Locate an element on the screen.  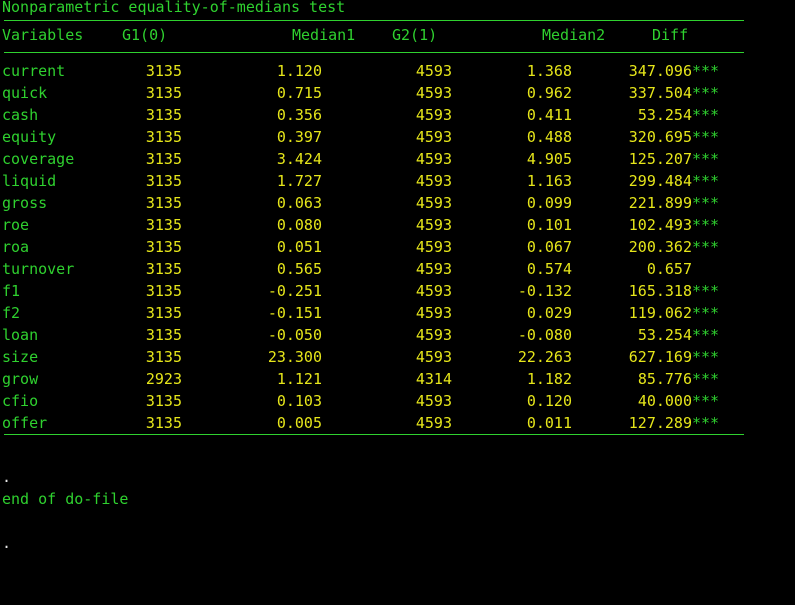
cell-diff: 127.289 is located at coordinates (660, 423).